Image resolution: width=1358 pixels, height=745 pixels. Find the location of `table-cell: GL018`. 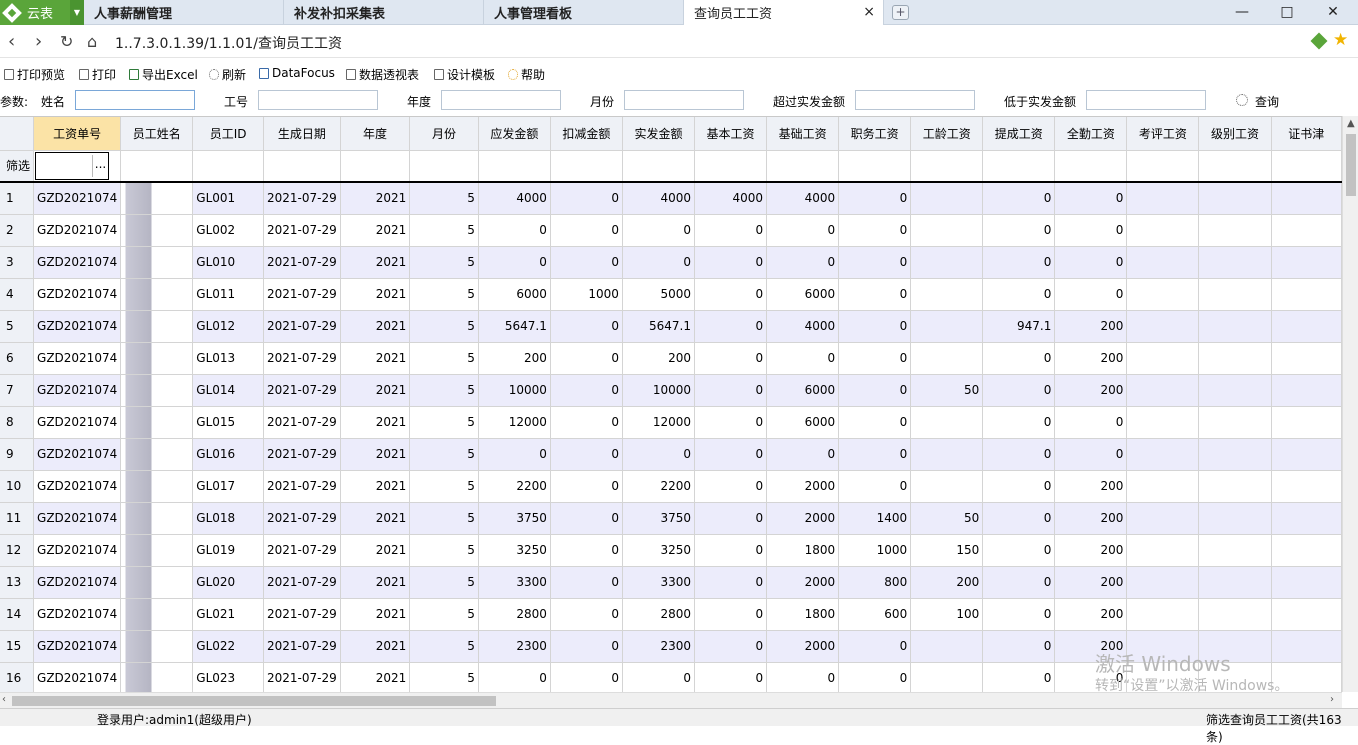

table-cell: GL018 is located at coordinates (228, 518).